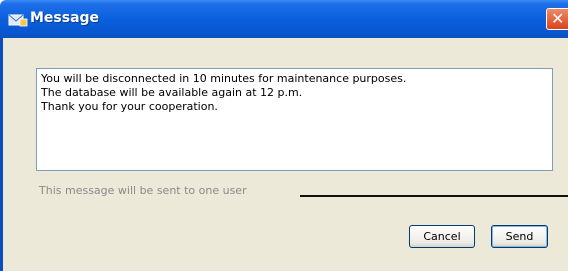 The width and height of the screenshot is (568, 271). Describe the element at coordinates (65, 18) in the screenshot. I see `window-title: Message` at that location.